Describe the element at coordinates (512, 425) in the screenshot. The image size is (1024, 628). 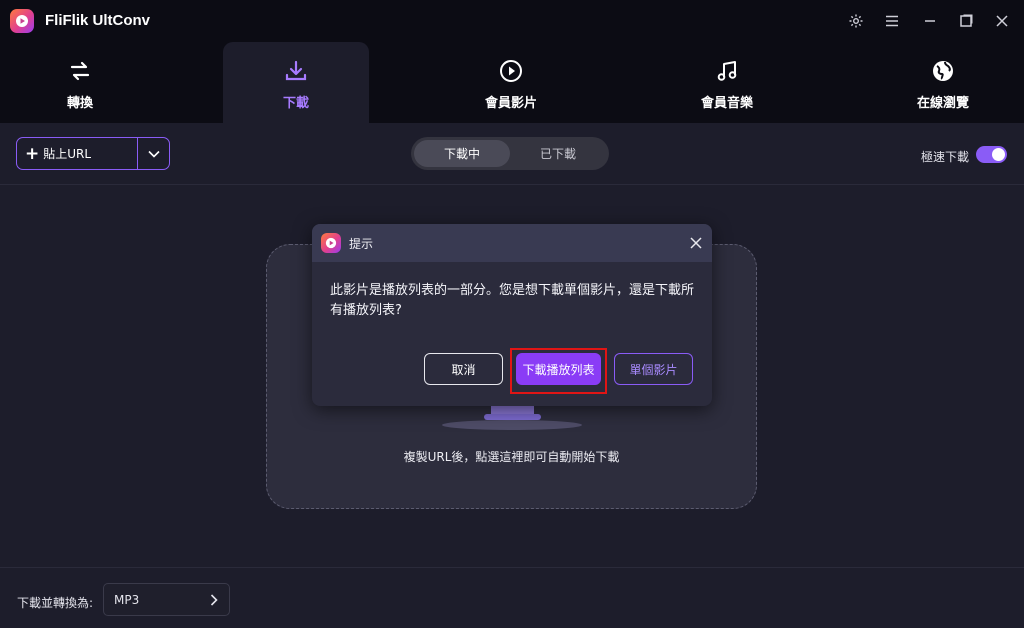
I see `monitor-shadow` at that location.